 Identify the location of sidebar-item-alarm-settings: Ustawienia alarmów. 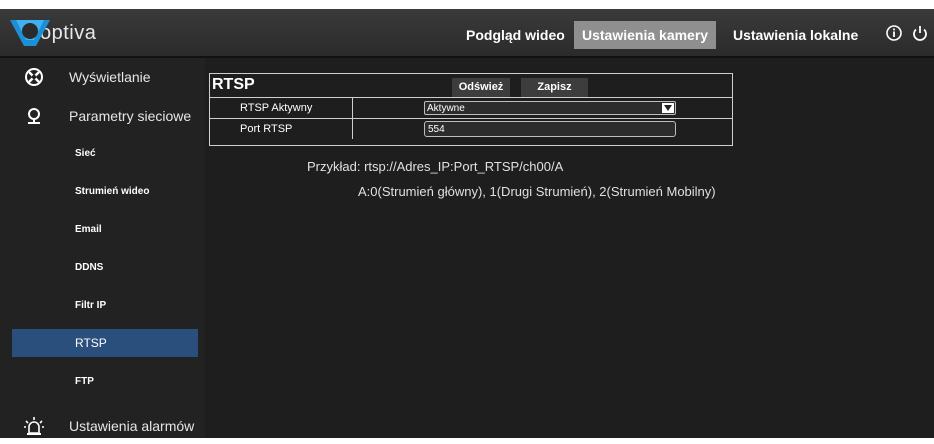
(102, 426).